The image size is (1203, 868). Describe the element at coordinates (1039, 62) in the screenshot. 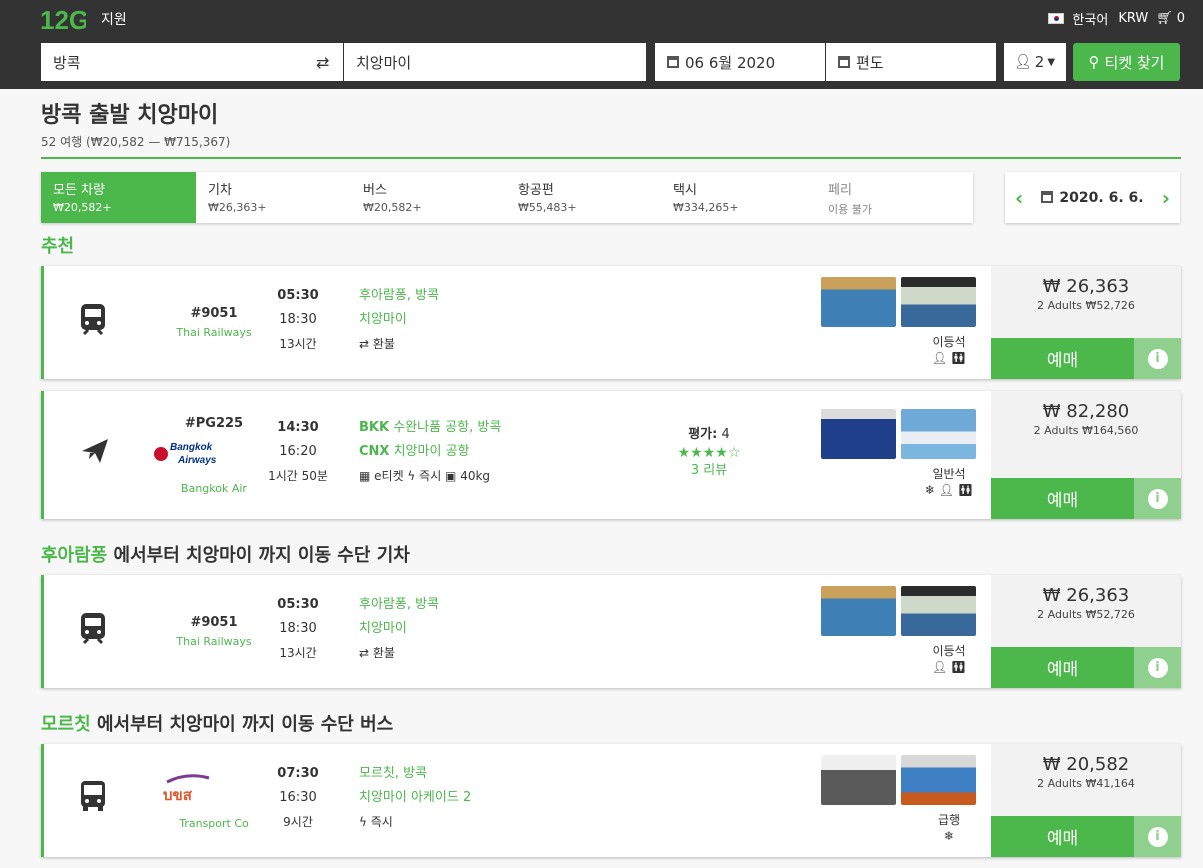

I see `passenger-count: 2` at that location.